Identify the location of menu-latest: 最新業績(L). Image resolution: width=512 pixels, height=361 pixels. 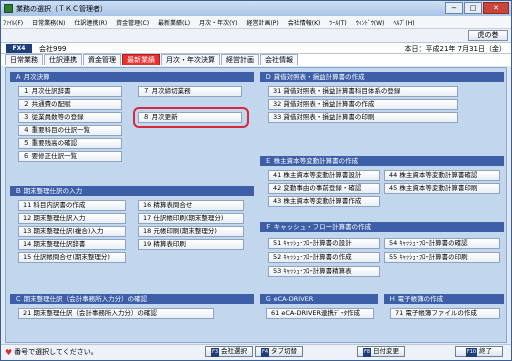
(174, 22).